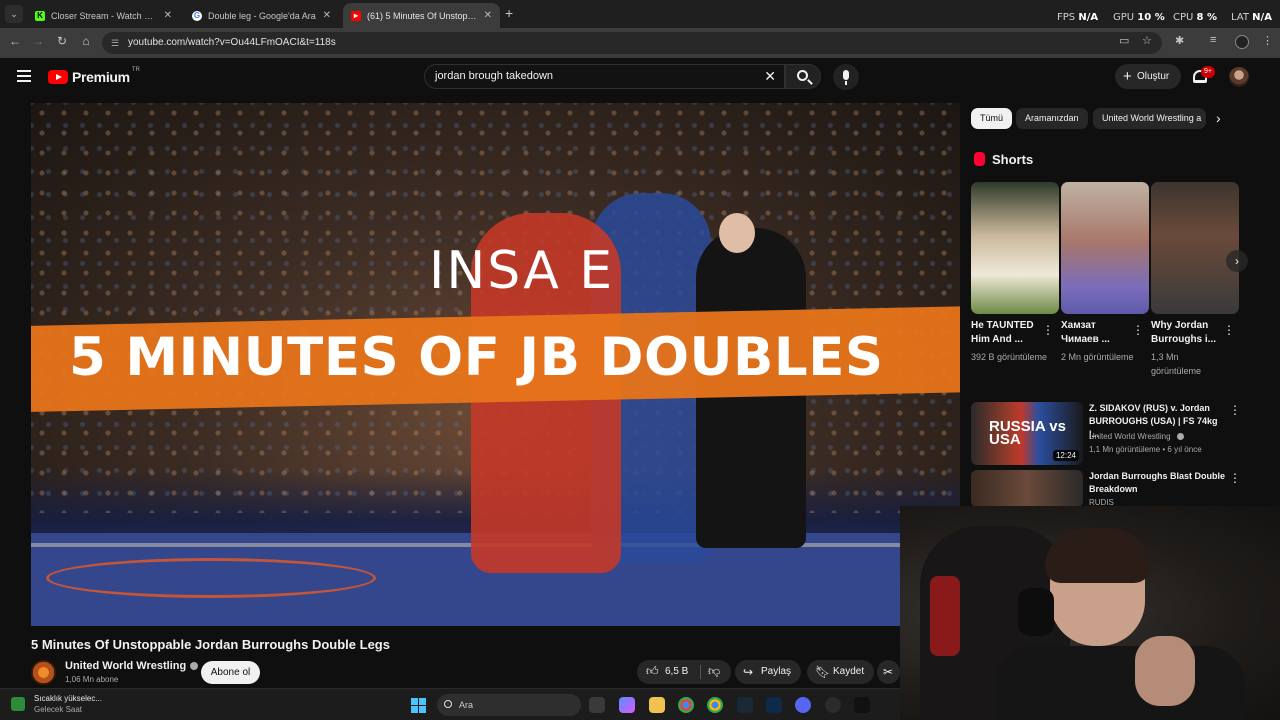 The image size is (1280, 720). What do you see at coordinates (833, 705) in the screenshot?
I see `obs-icon` at bounding box center [833, 705].